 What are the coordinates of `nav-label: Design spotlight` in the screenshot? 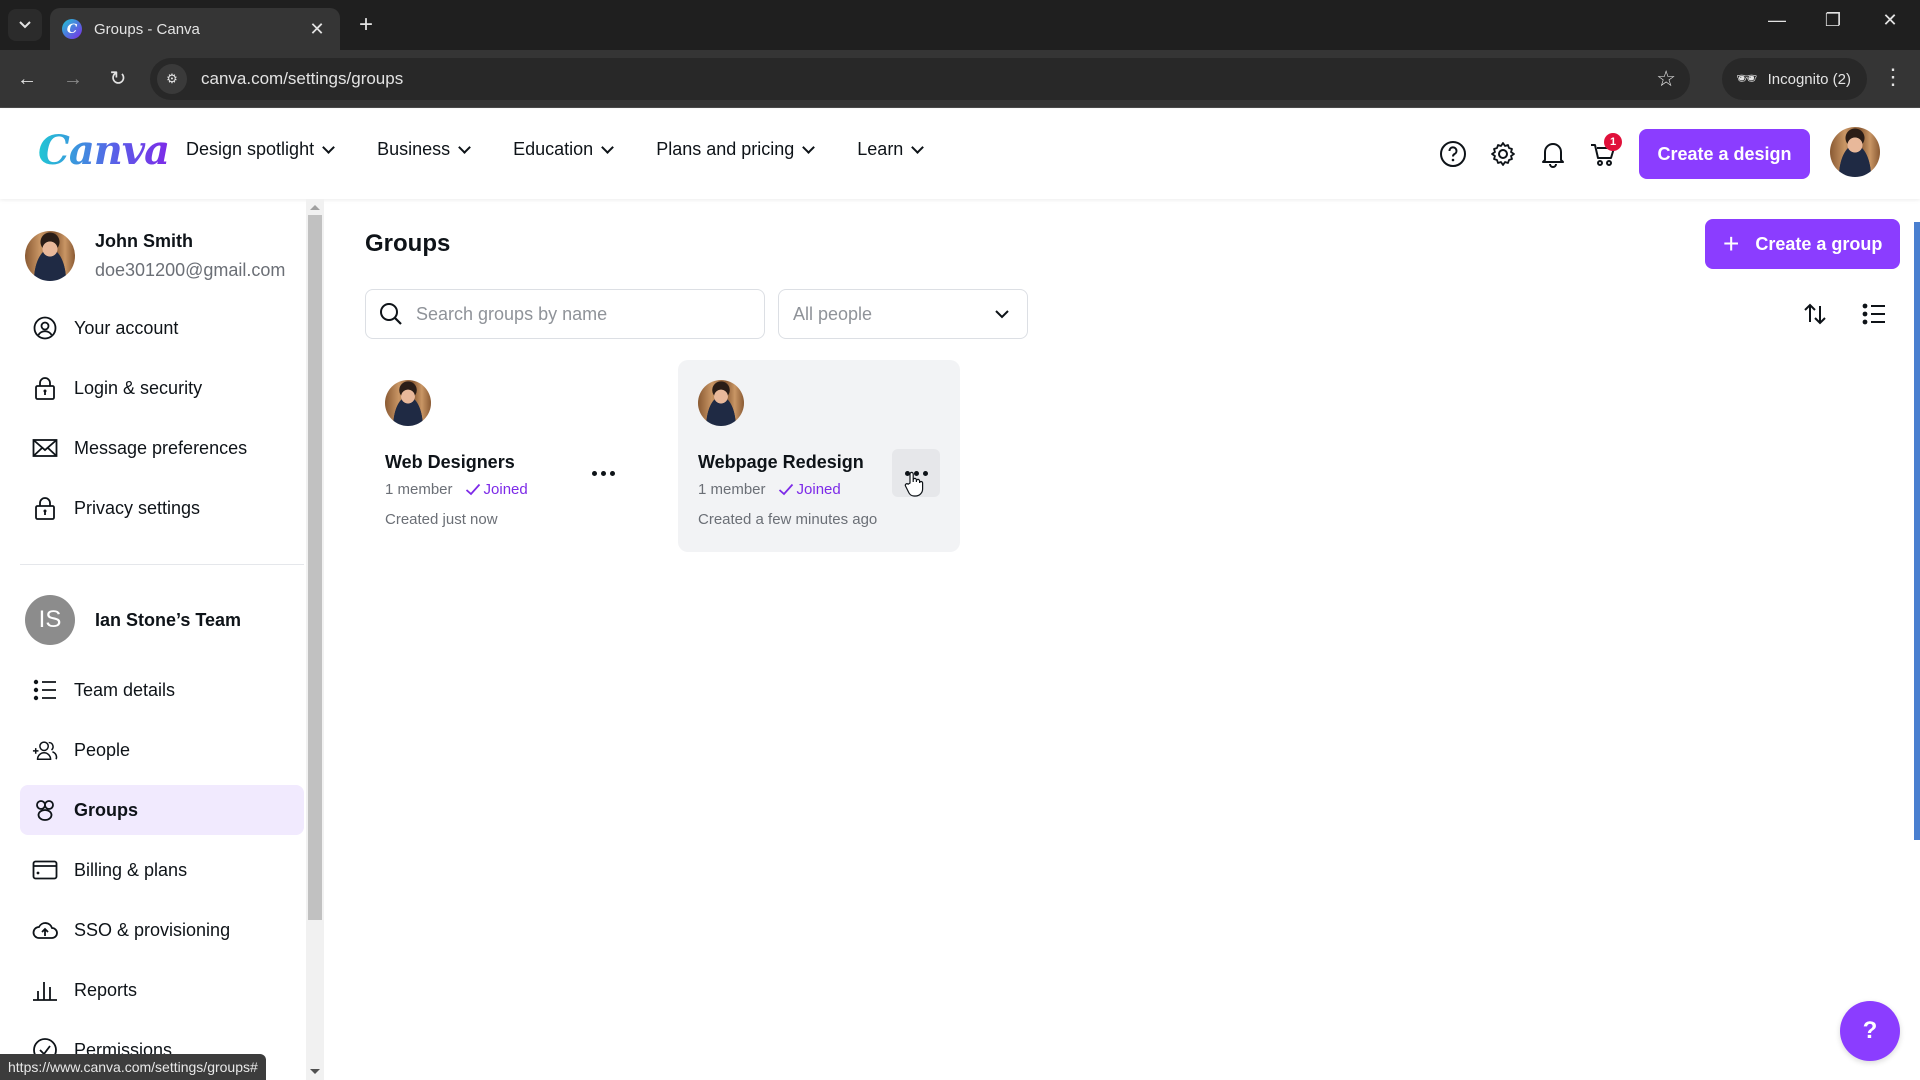 It's located at (250, 149).